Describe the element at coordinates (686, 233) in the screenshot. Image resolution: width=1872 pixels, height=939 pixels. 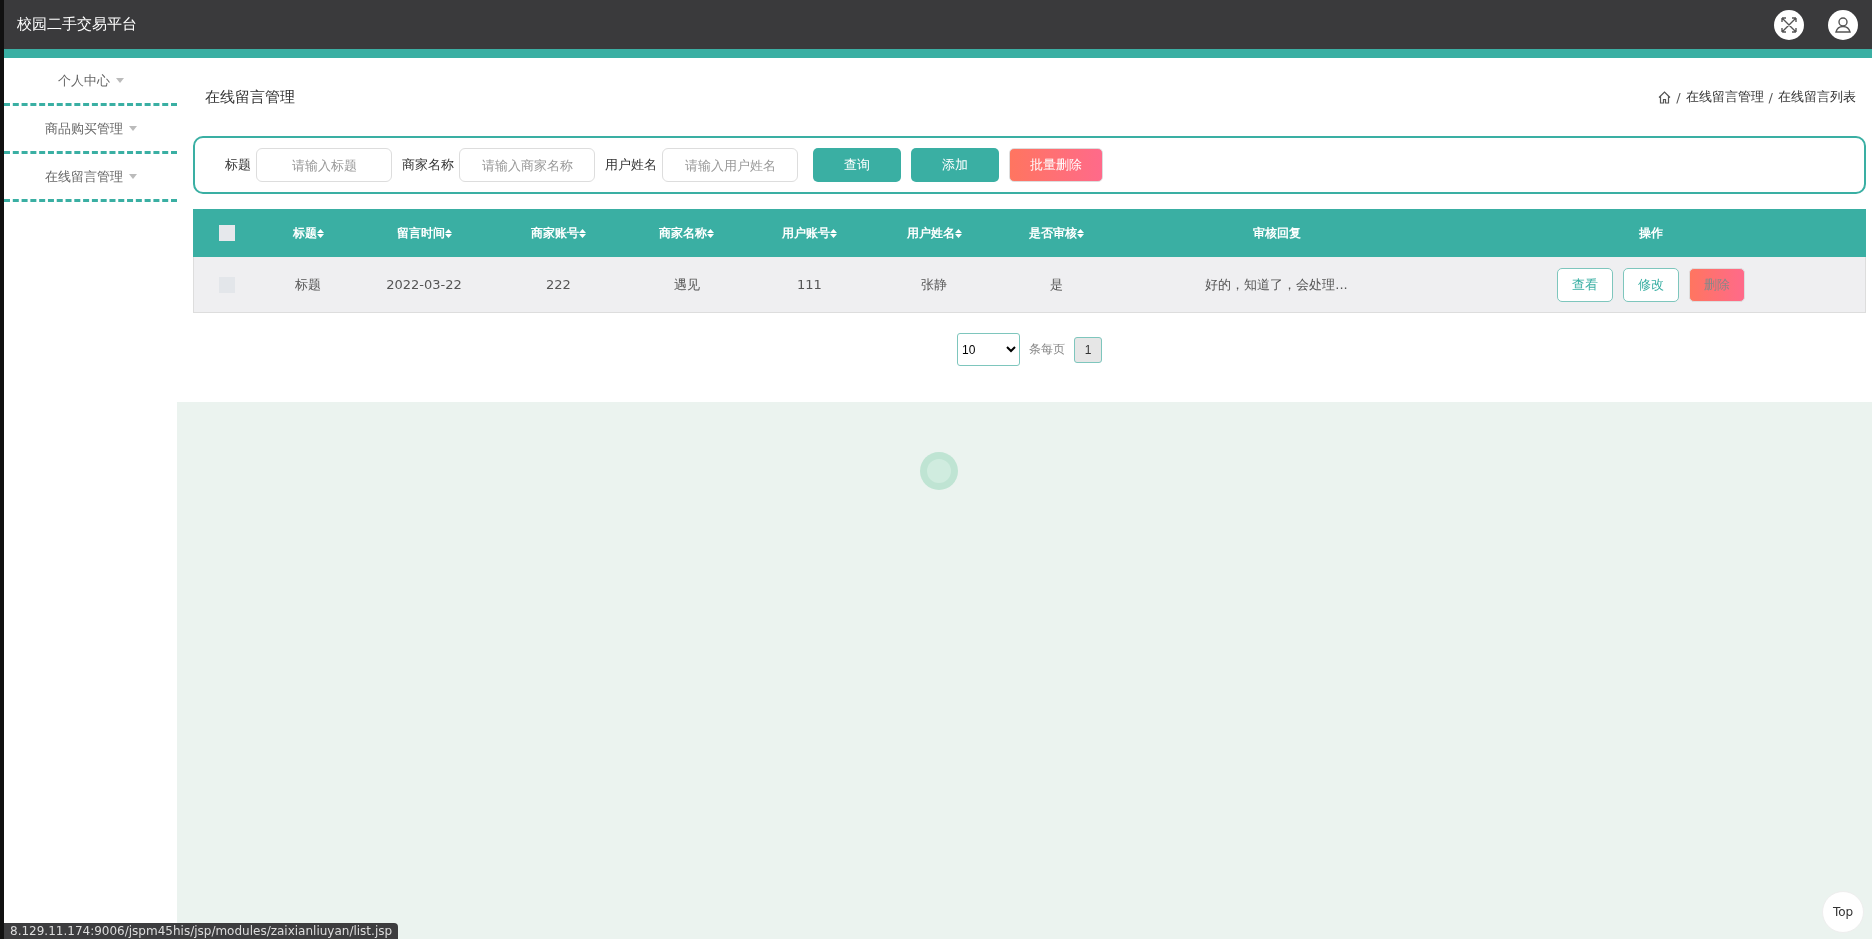
I see `column-header: 商家名称` at that location.